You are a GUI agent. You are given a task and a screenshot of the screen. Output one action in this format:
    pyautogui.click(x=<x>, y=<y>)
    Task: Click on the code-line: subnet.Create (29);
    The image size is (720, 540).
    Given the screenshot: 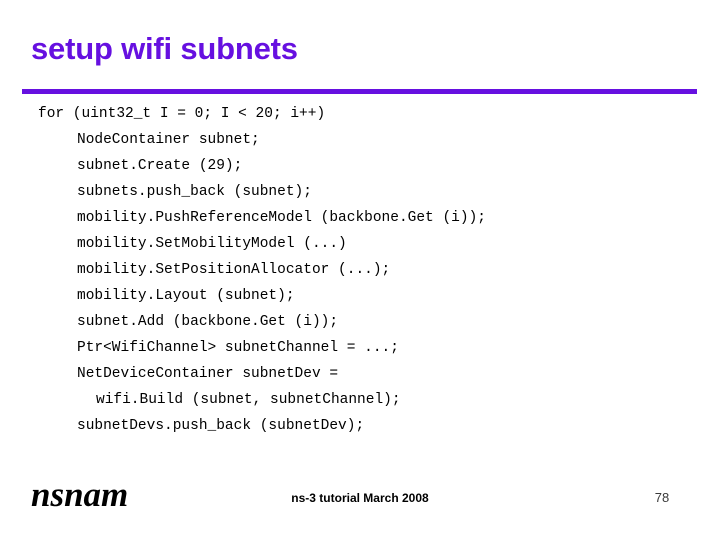 What is the action you would take?
    pyautogui.click(x=160, y=166)
    